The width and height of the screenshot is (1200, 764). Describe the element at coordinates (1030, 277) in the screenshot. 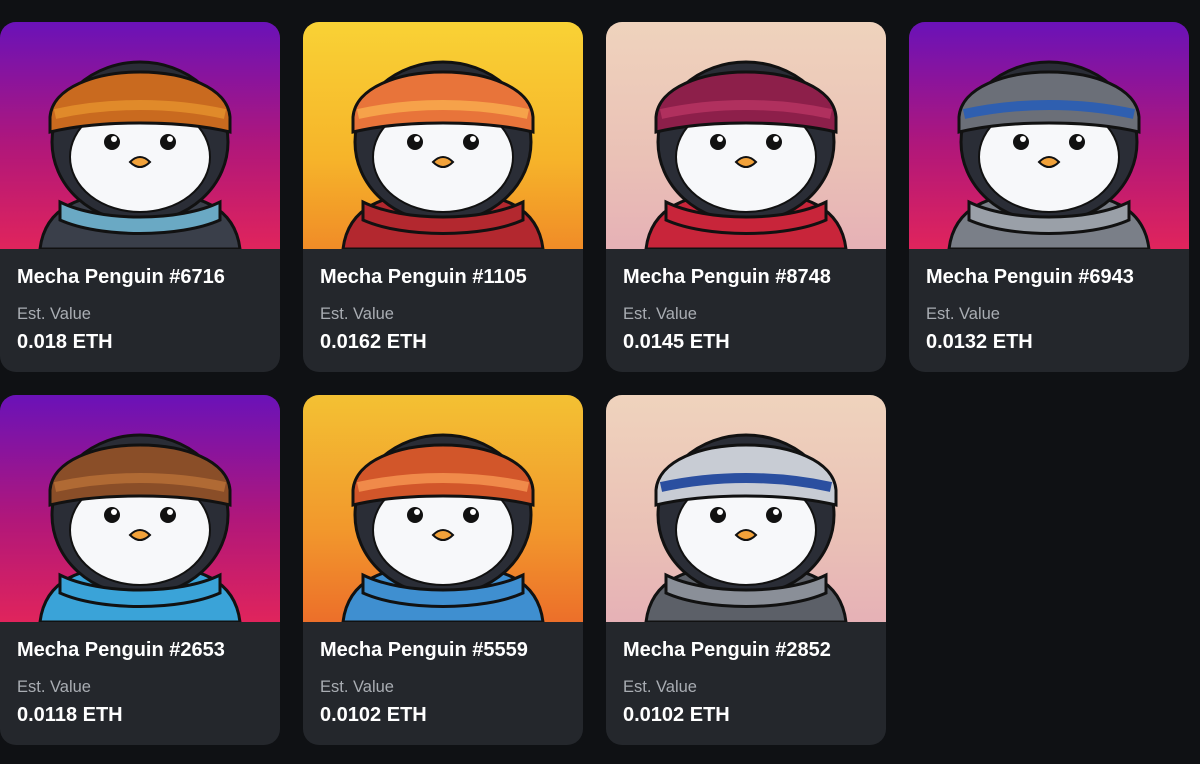

I see `nft-name: Mecha Penguin #6943` at that location.